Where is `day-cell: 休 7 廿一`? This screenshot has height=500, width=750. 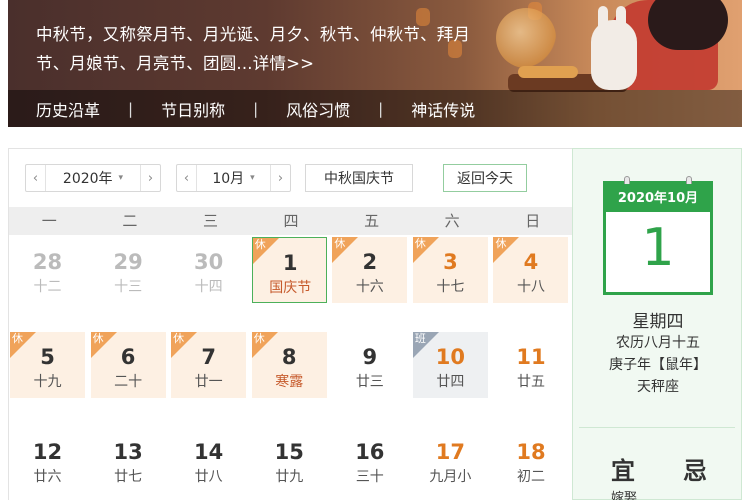
day-cell: 休 7 廿一 is located at coordinates (210, 377).